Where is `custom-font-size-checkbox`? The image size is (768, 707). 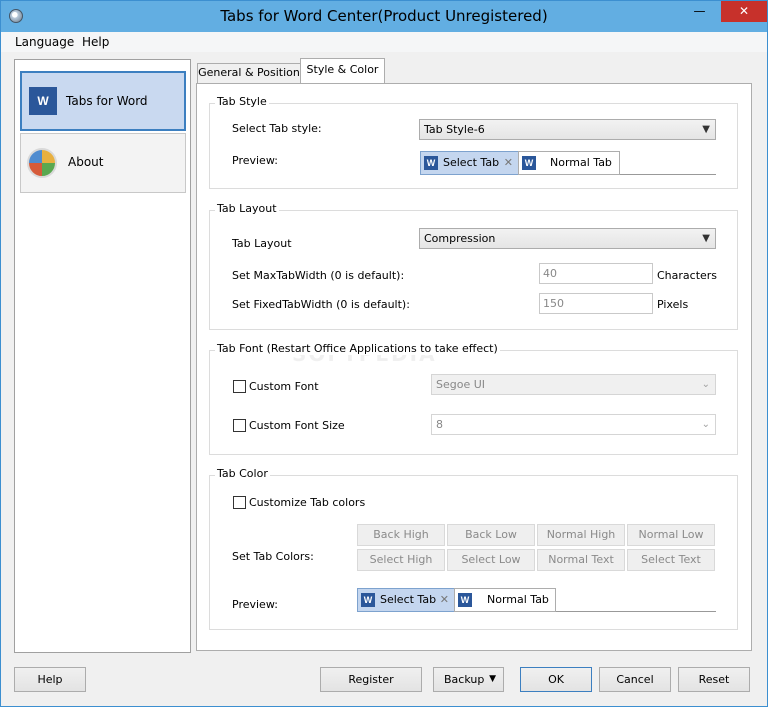
custom-font-size-checkbox is located at coordinates (239, 425).